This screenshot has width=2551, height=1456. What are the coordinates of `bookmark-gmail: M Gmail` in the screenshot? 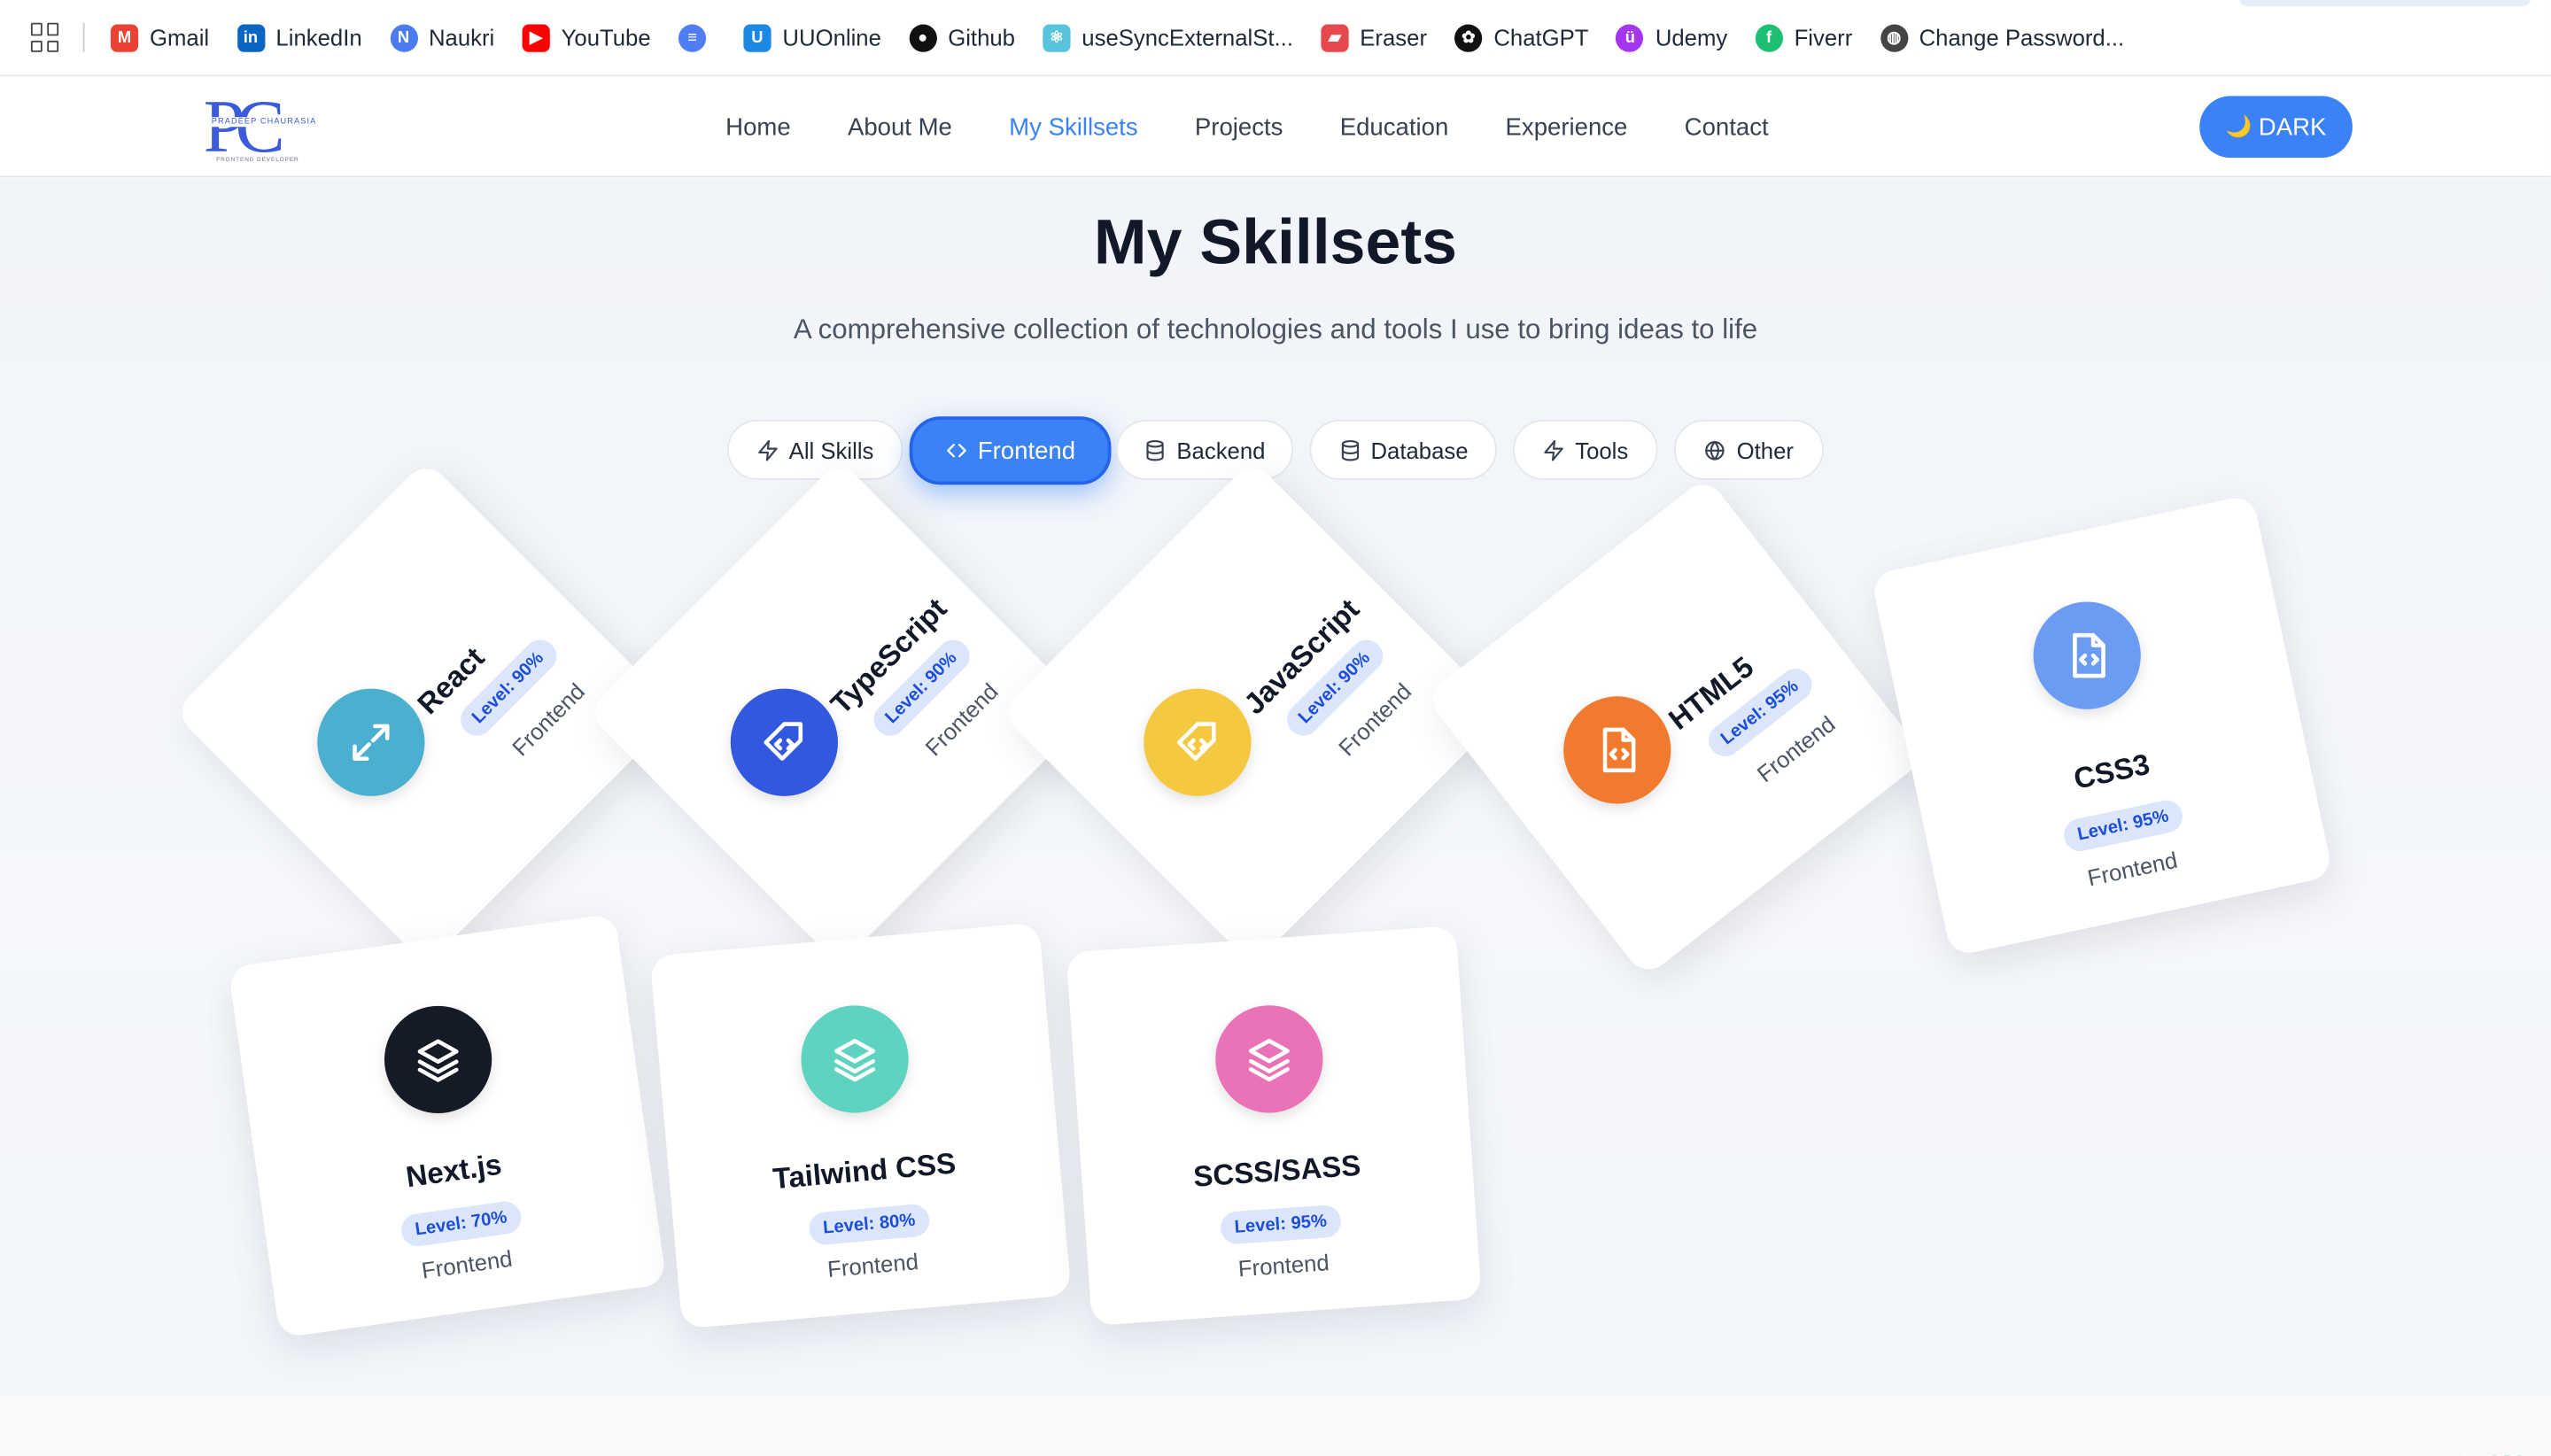 It's located at (160, 37).